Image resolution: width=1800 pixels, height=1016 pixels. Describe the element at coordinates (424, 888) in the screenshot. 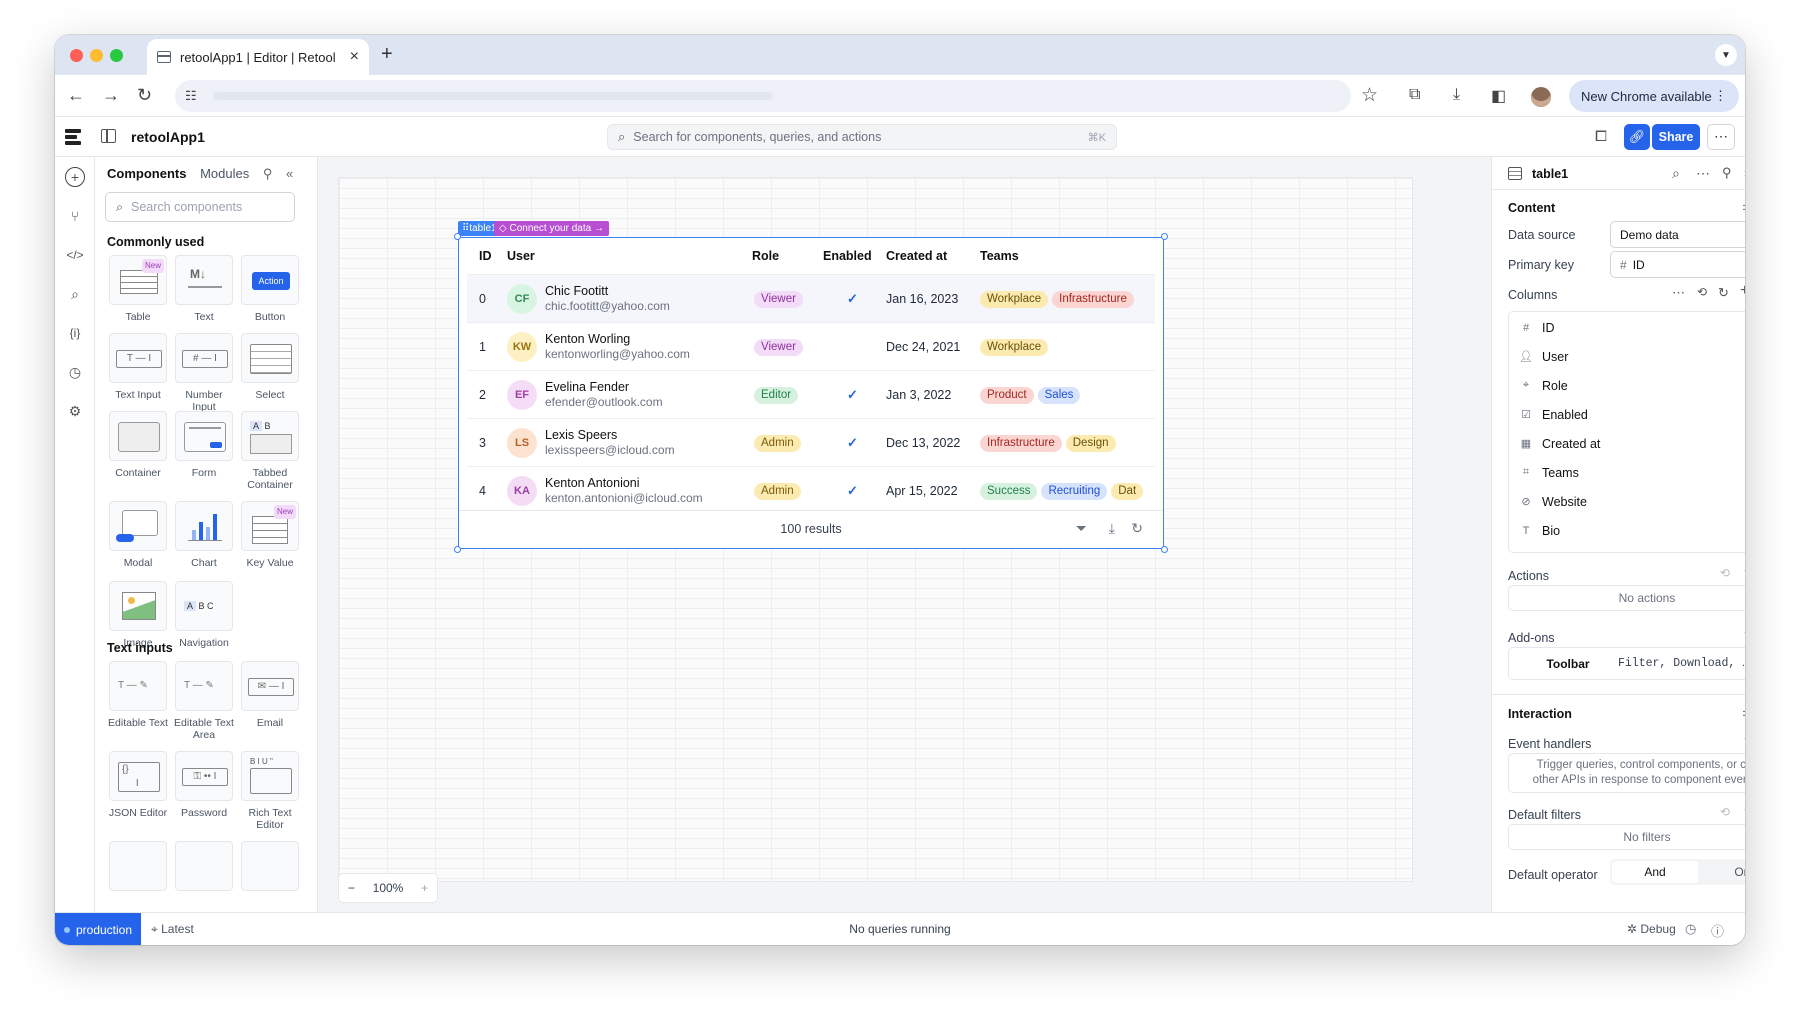

I see `zoom-in-icon: +` at that location.